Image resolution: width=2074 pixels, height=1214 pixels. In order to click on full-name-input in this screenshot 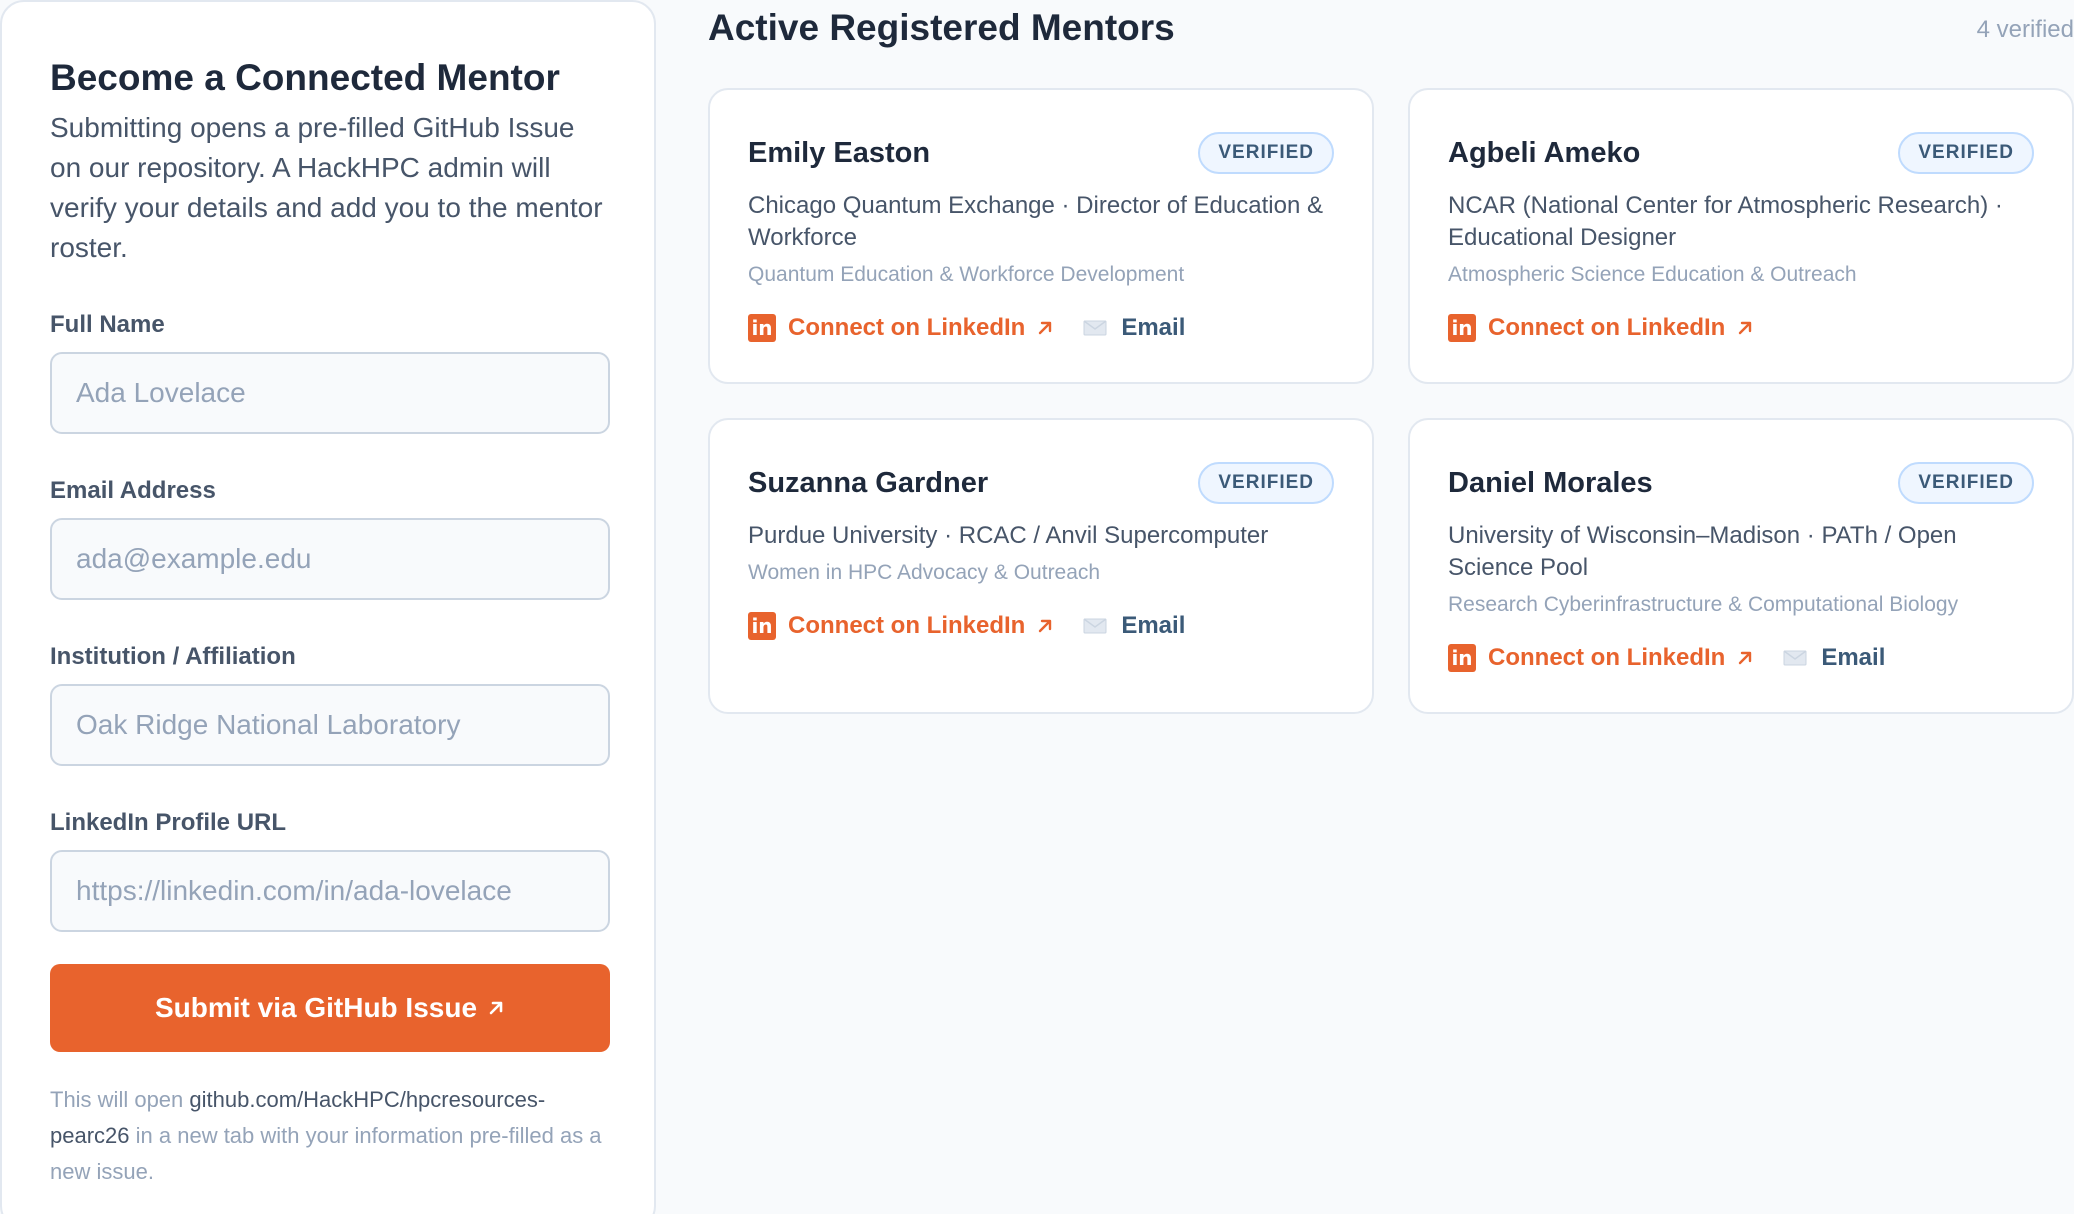, I will do `click(330, 393)`.